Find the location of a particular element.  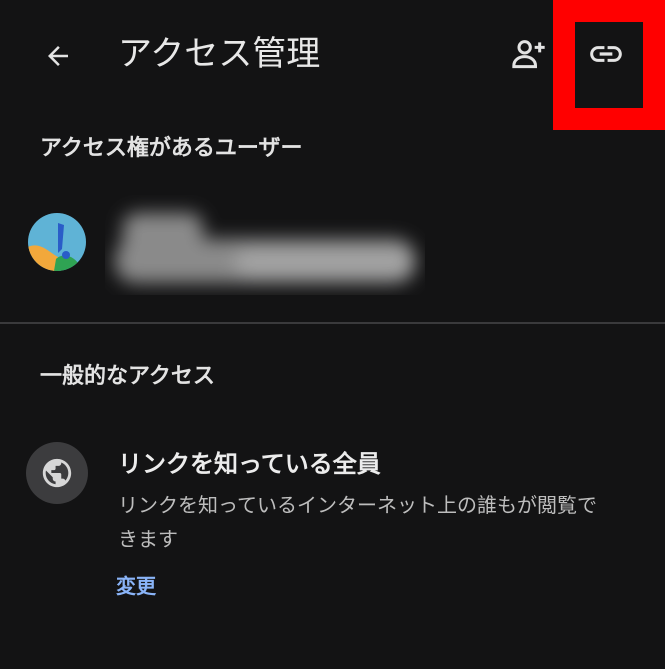

back-button is located at coordinates (58, 56).